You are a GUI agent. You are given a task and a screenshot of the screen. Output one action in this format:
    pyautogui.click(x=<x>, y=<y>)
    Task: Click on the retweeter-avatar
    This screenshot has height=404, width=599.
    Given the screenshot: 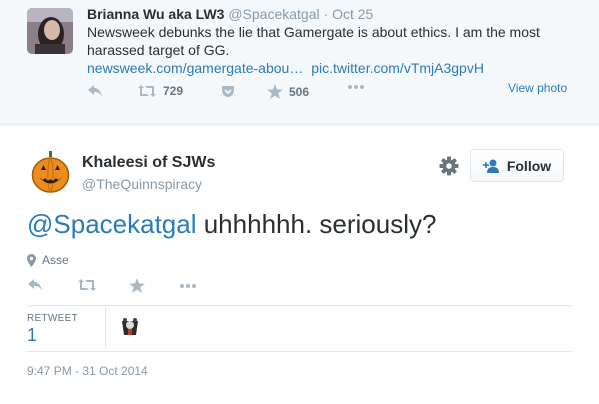 What is the action you would take?
    pyautogui.click(x=130, y=327)
    